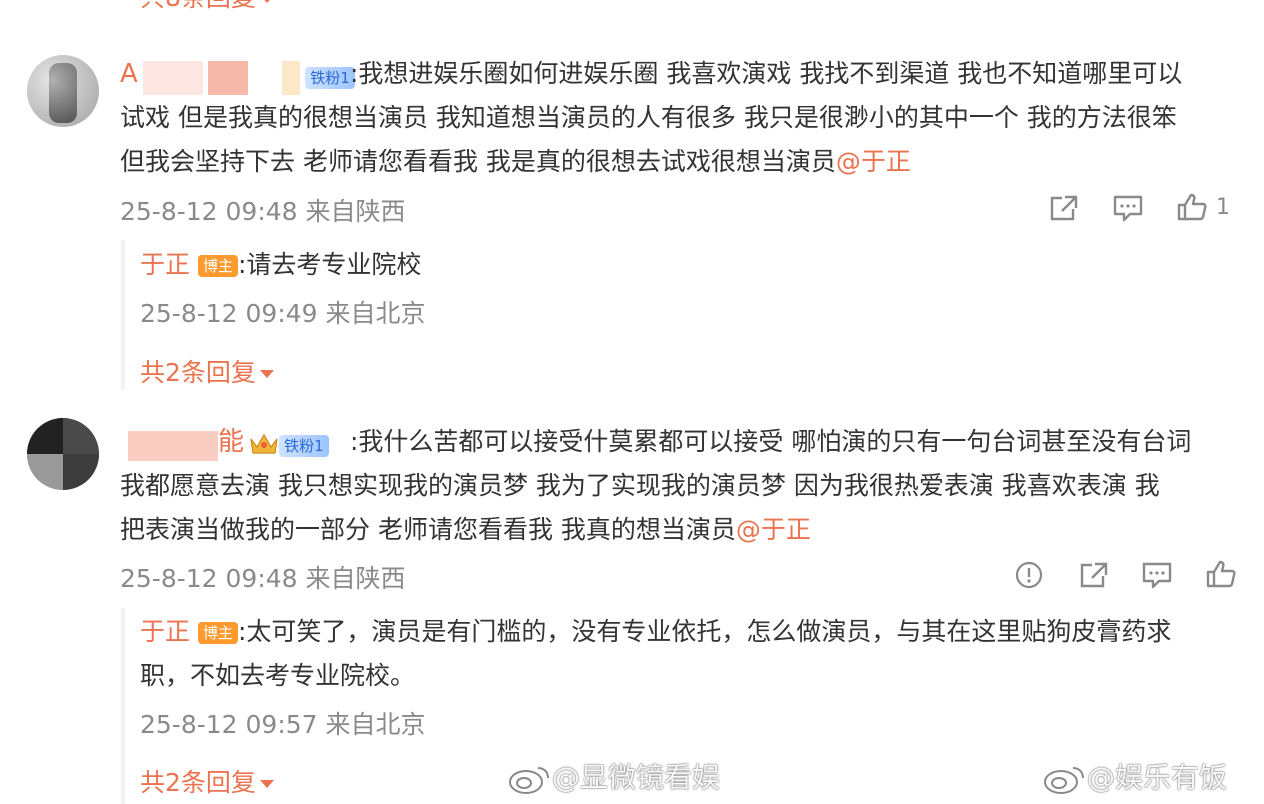 The height and width of the screenshot is (804, 1264). I want to click on username: A, so click(129, 74).